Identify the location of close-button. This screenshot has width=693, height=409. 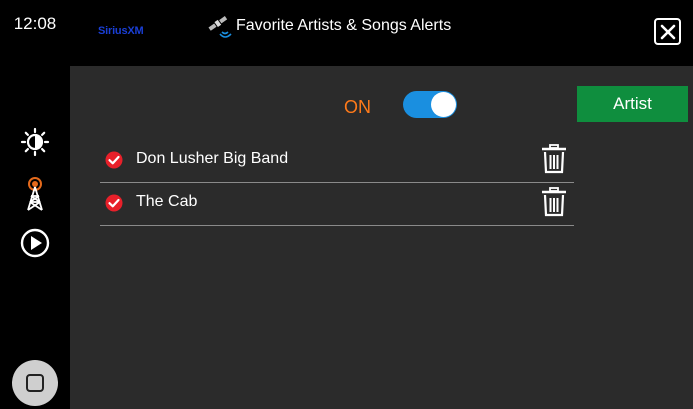
(667, 31).